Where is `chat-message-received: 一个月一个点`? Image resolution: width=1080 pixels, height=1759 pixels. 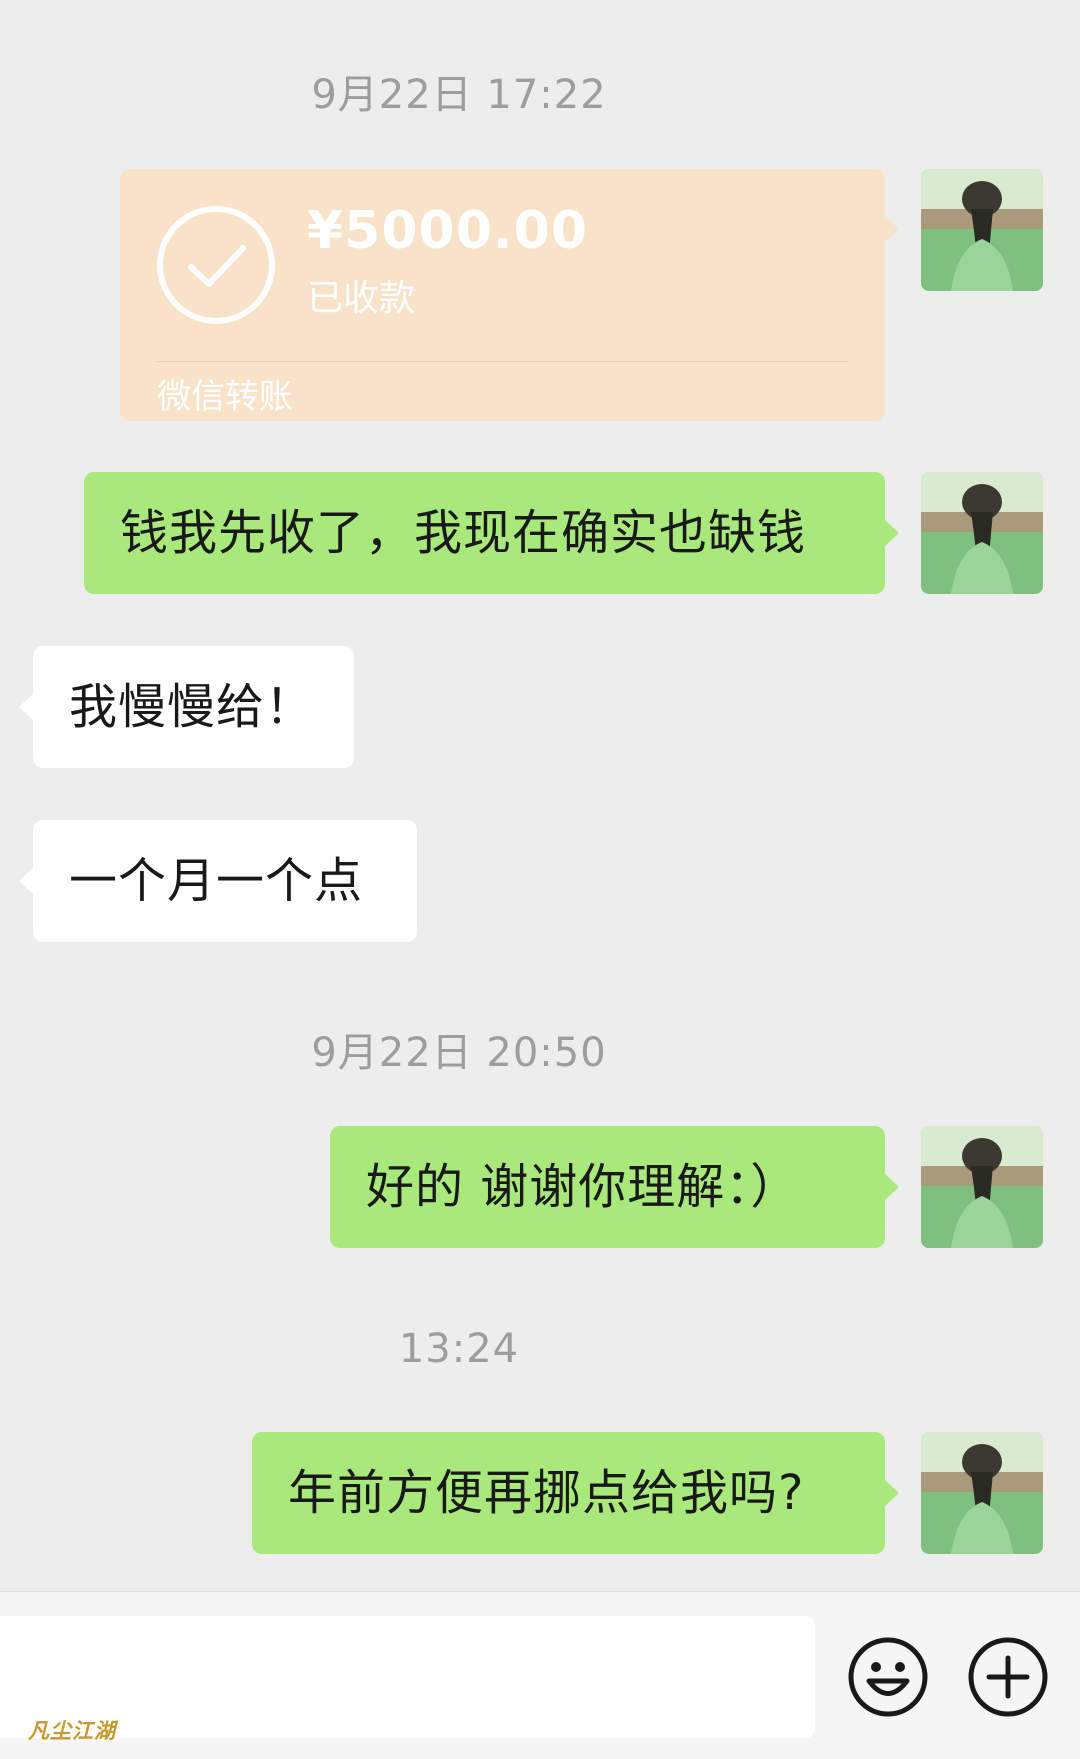 chat-message-received: 一个月一个点 is located at coordinates (218, 881).